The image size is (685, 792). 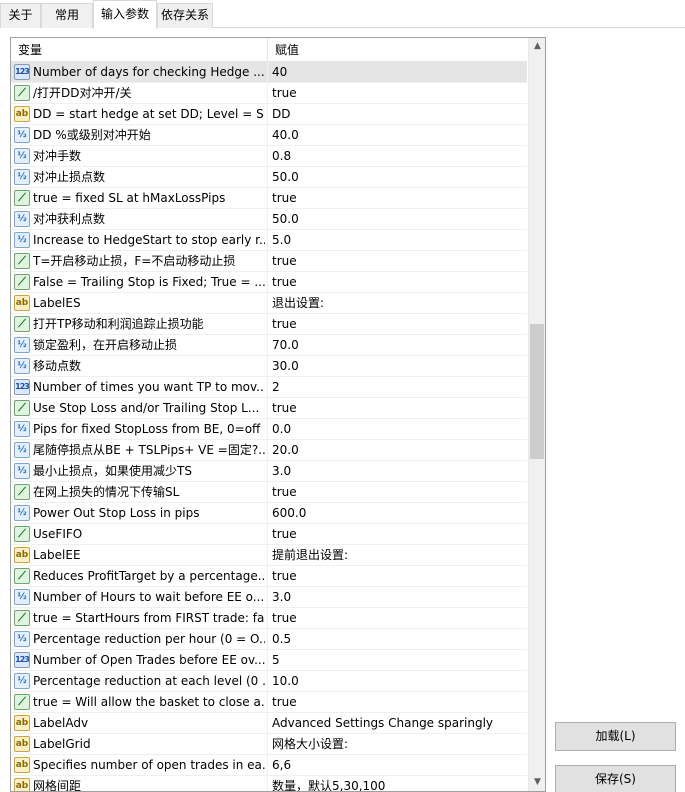 I want to click on parameter-row: ½ 尾随停损点从BE + TSLPips+ VE =固定?... 20.0, so click(x=269, y=450).